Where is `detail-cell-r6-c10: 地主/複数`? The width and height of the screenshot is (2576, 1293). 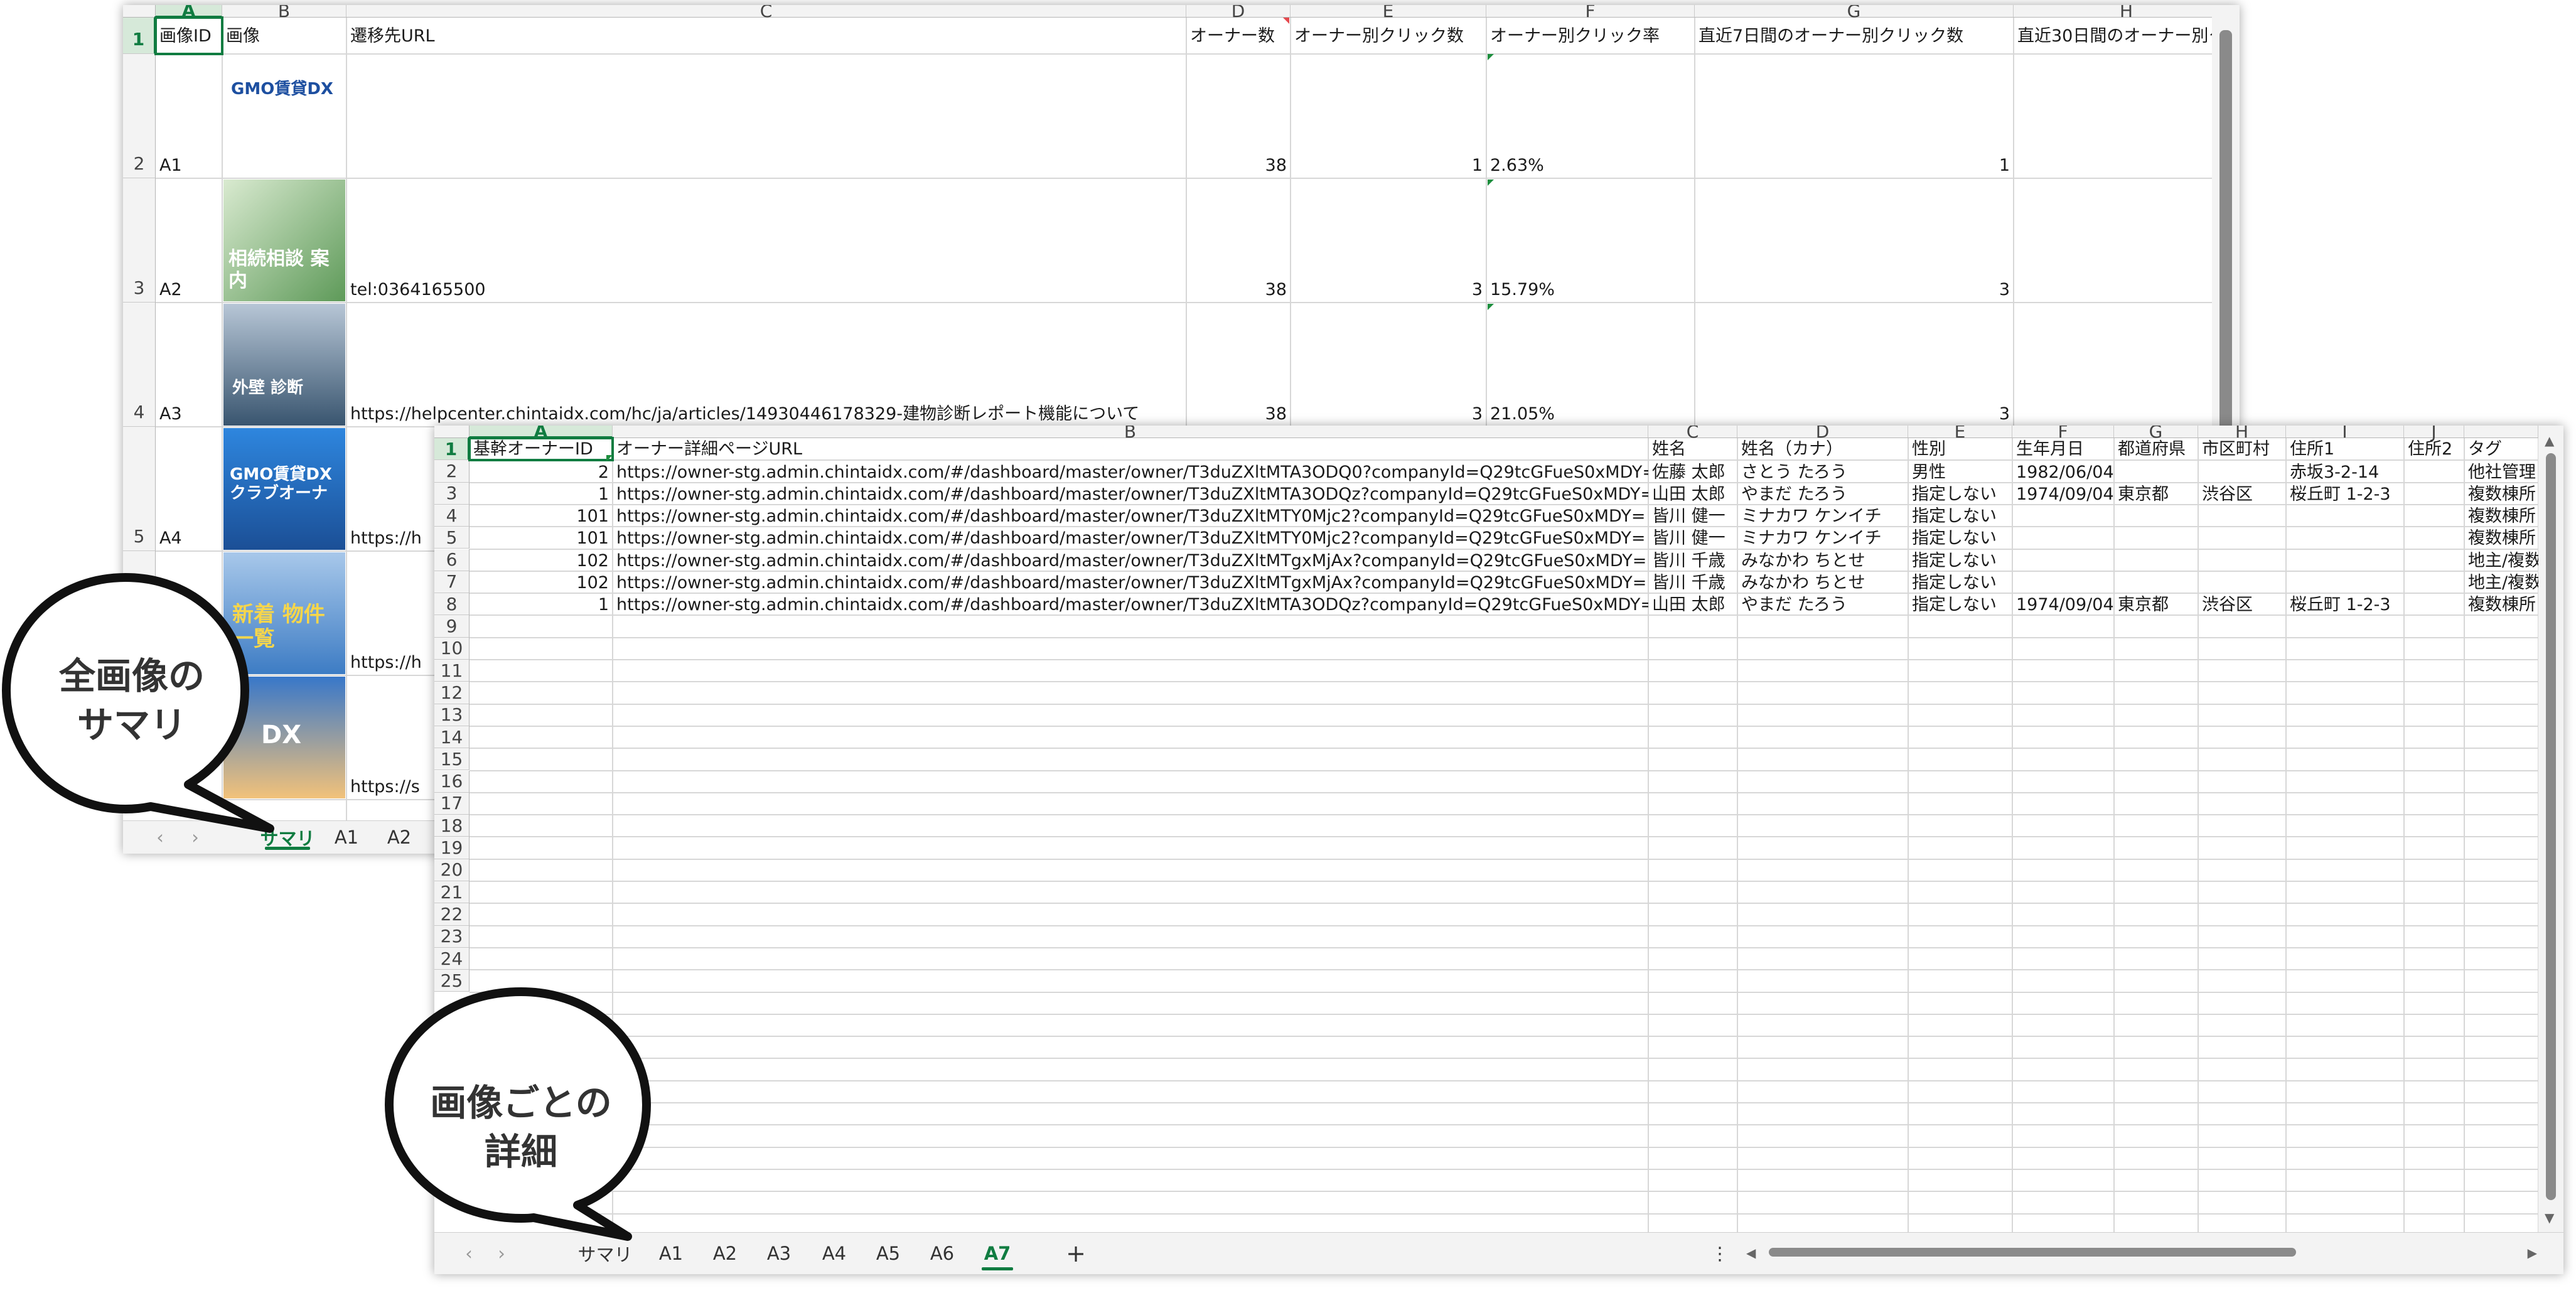
detail-cell-r6-c10: 地主/複数 is located at coordinates (2501, 560).